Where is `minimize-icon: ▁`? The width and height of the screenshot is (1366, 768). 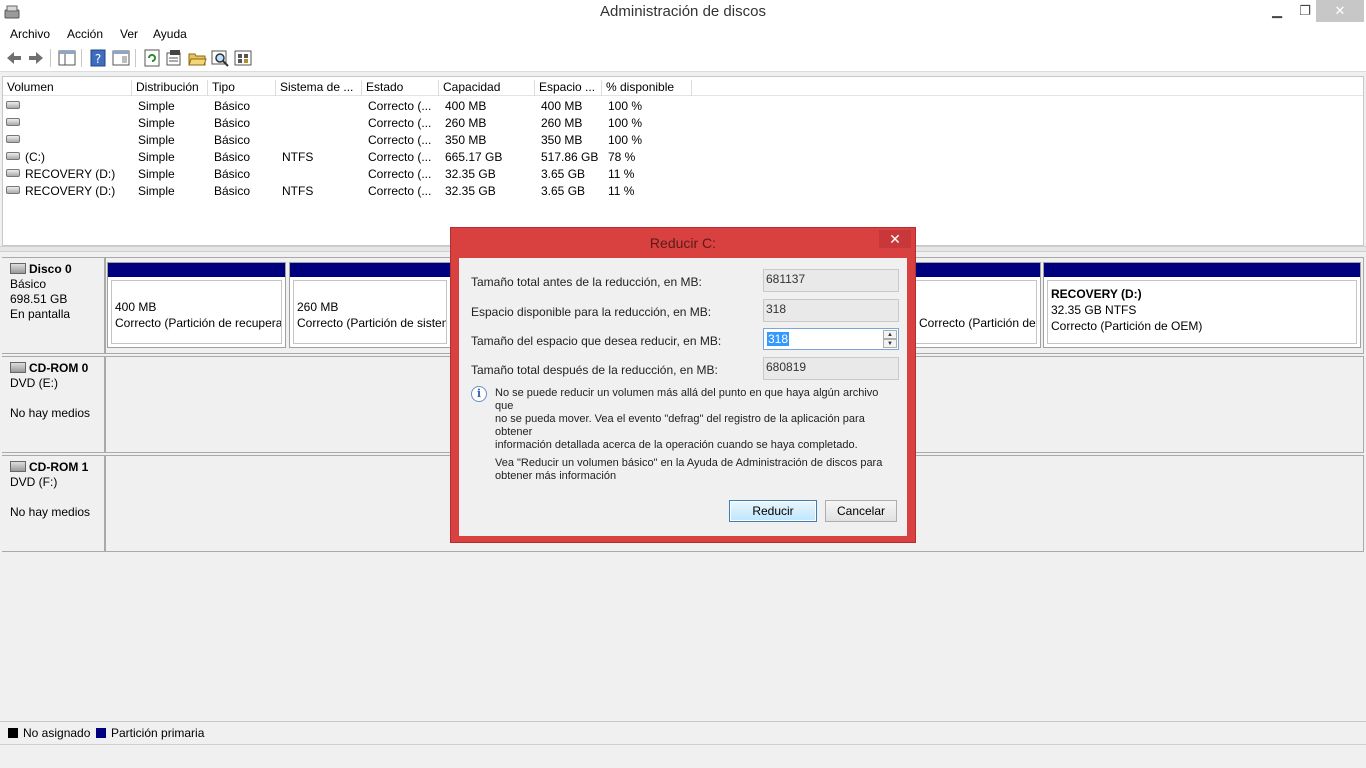
minimize-icon: ▁ is located at coordinates (1277, 10).